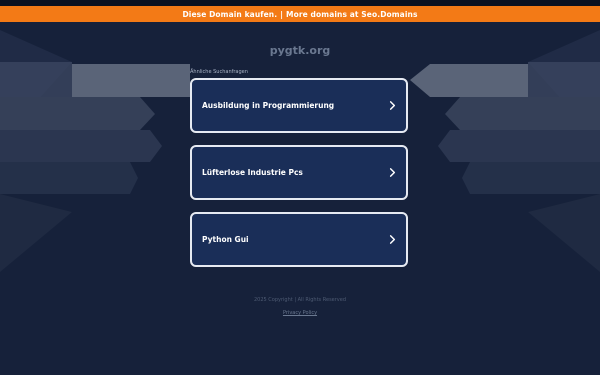 Image resolution: width=600 pixels, height=375 pixels. Describe the element at coordinates (351, 14) in the screenshot. I see `more-domains-link: More domains at Seo.Domains` at that location.